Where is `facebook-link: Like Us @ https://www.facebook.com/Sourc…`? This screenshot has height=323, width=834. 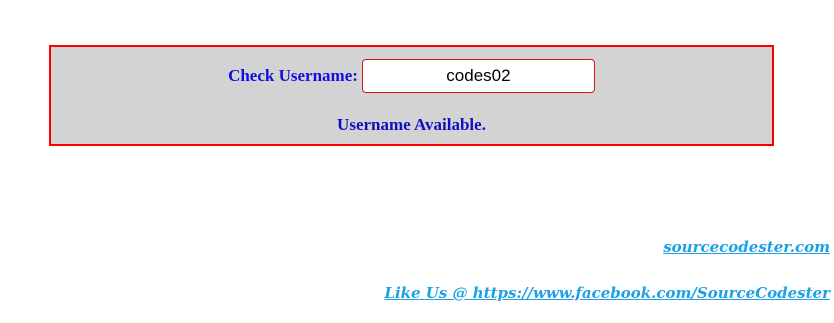
facebook-link: Like Us @ https://www.facebook.com/Sourc… is located at coordinates (607, 293).